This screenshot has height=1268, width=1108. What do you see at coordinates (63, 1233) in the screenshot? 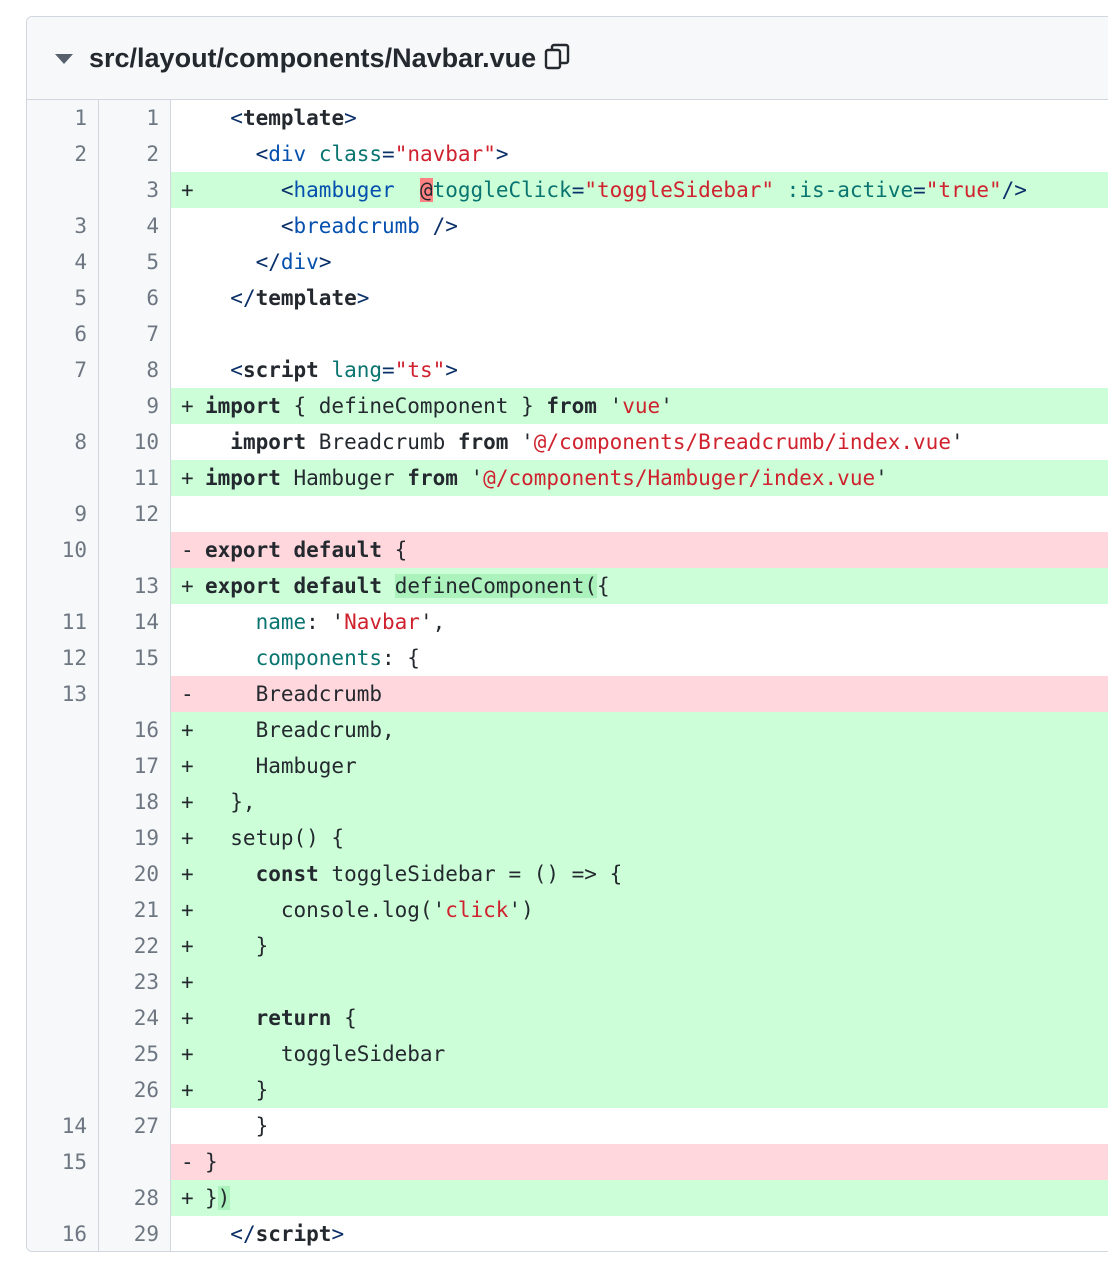
I see `old-line-number: 16` at bounding box center [63, 1233].